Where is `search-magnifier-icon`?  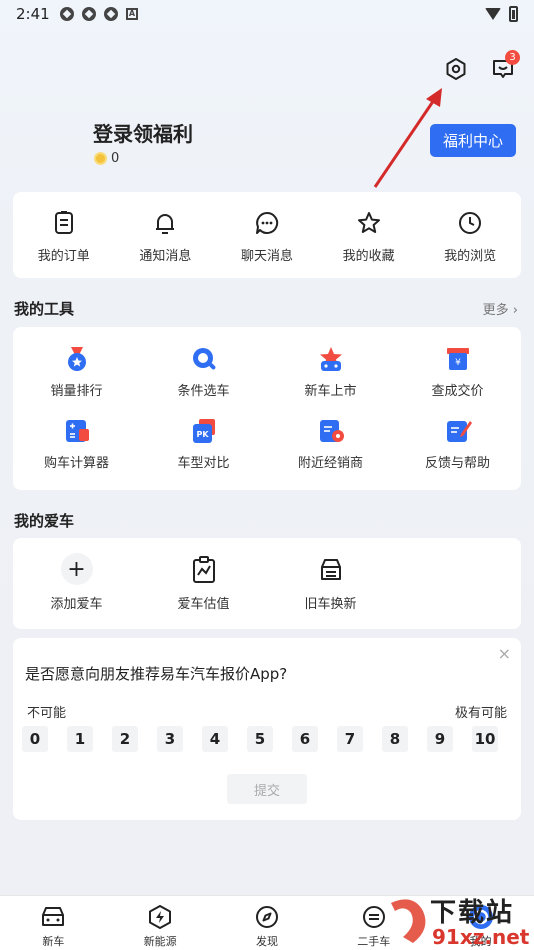 search-magnifier-icon is located at coordinates (203, 359).